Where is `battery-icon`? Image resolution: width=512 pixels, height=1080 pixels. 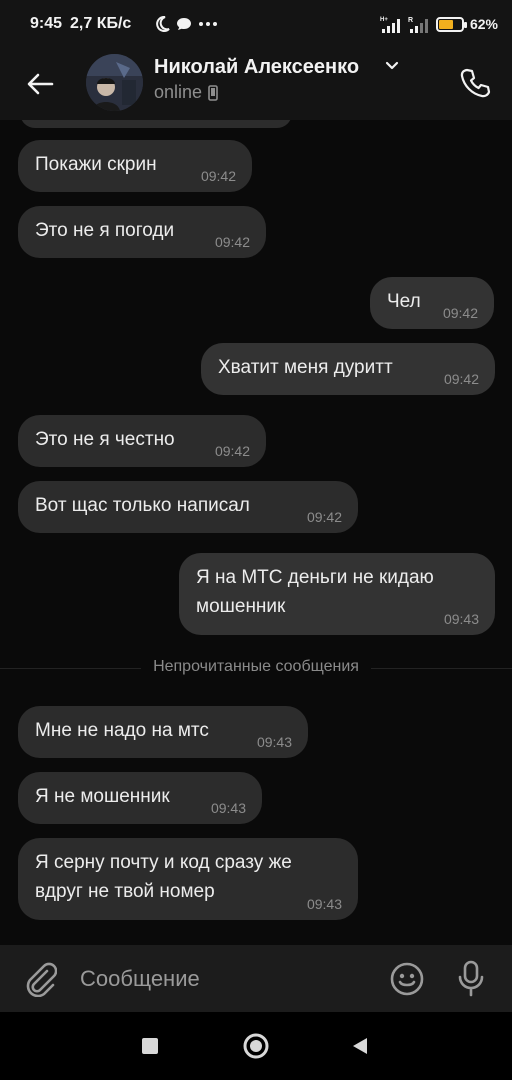 battery-icon is located at coordinates (451, 24).